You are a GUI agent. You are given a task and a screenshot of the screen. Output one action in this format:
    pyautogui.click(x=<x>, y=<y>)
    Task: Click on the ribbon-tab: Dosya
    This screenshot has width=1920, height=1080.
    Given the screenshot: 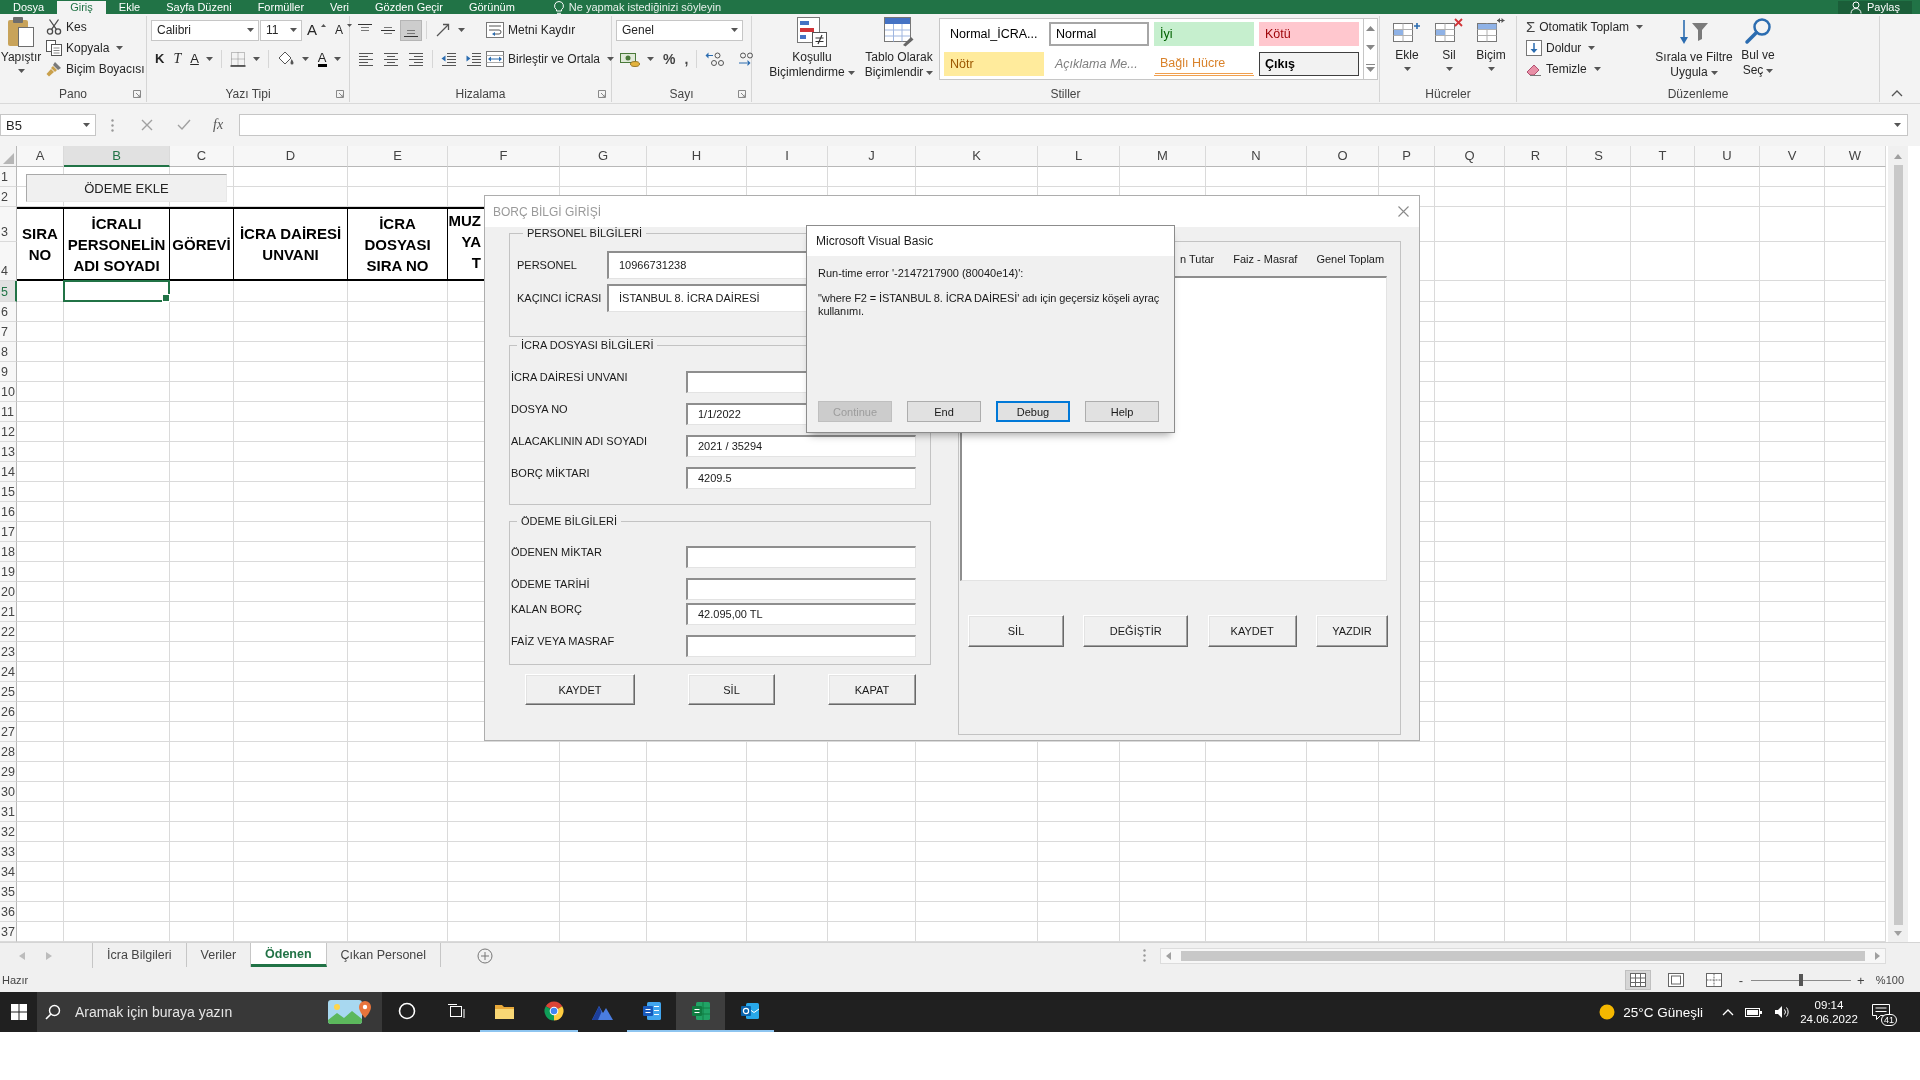 What is the action you would take?
    pyautogui.click(x=29, y=7)
    